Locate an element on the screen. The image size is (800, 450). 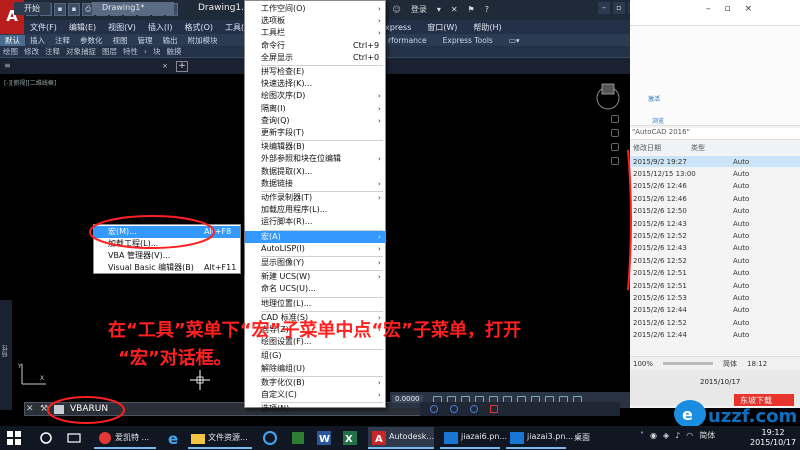
tools-menu-item: 全屏显示 Ctrl+0 is located at coordinates (315, 58).